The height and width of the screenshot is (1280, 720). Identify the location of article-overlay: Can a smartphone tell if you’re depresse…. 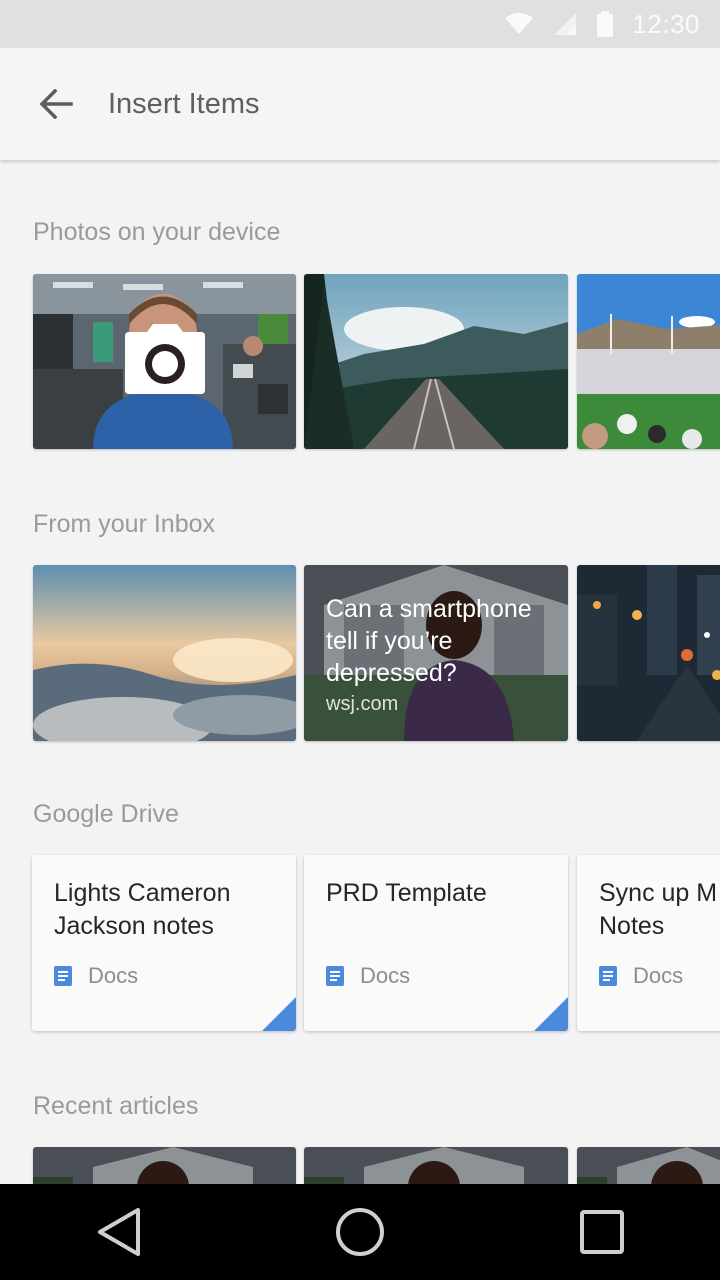
(436, 653).